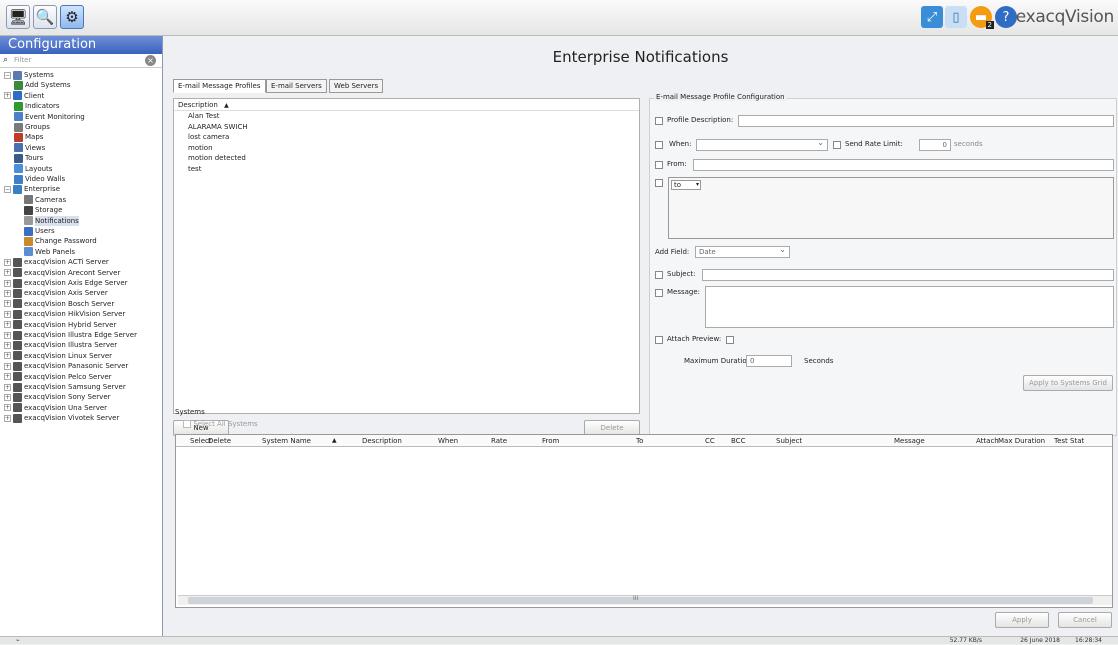  I want to click on column-header: When, so click(448, 441).